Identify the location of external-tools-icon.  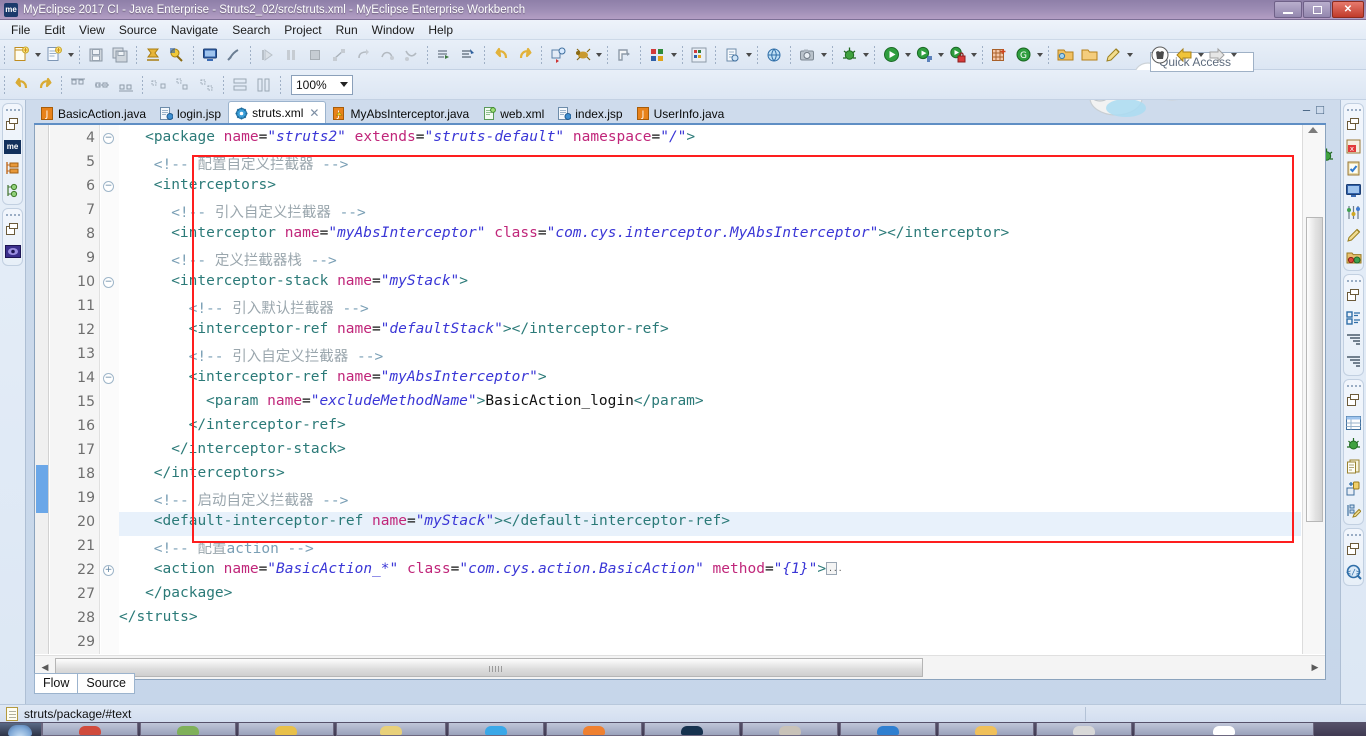
(624, 55).